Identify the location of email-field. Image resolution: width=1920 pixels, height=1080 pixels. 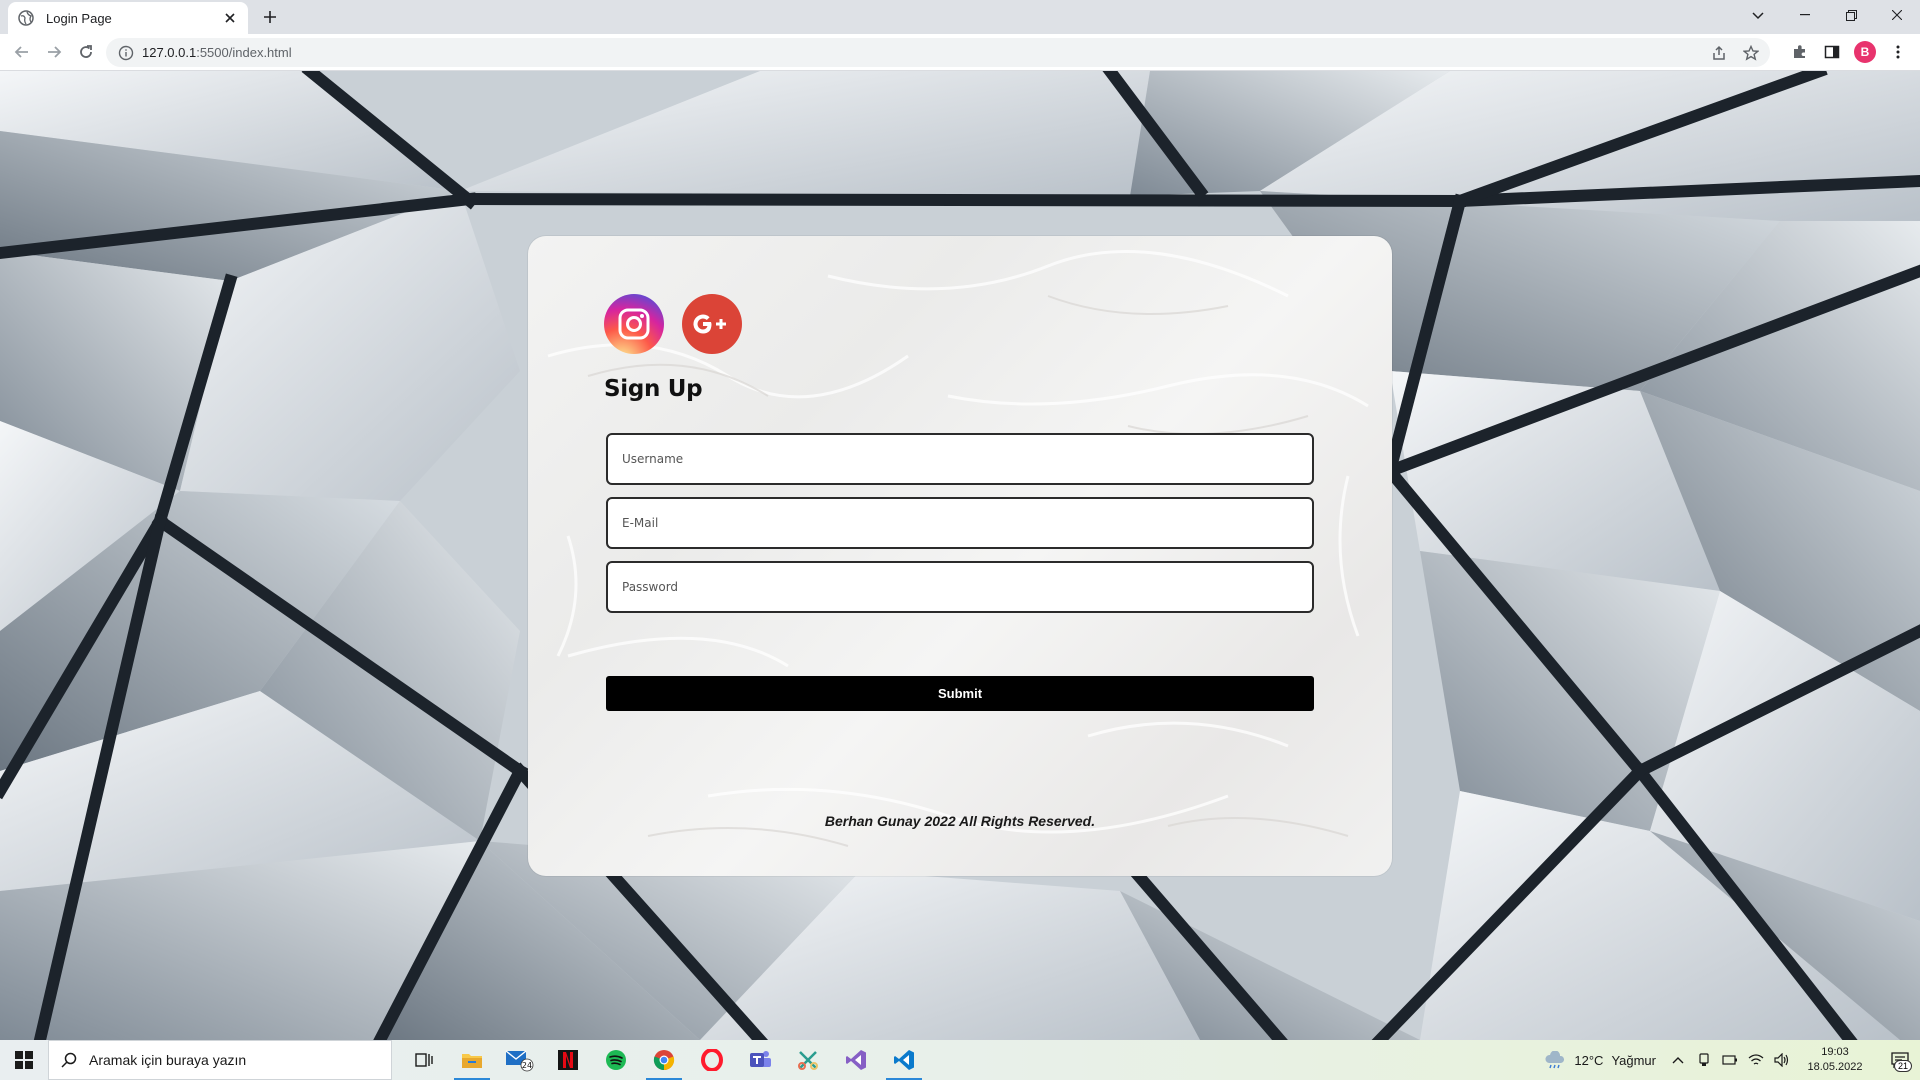
(960, 523).